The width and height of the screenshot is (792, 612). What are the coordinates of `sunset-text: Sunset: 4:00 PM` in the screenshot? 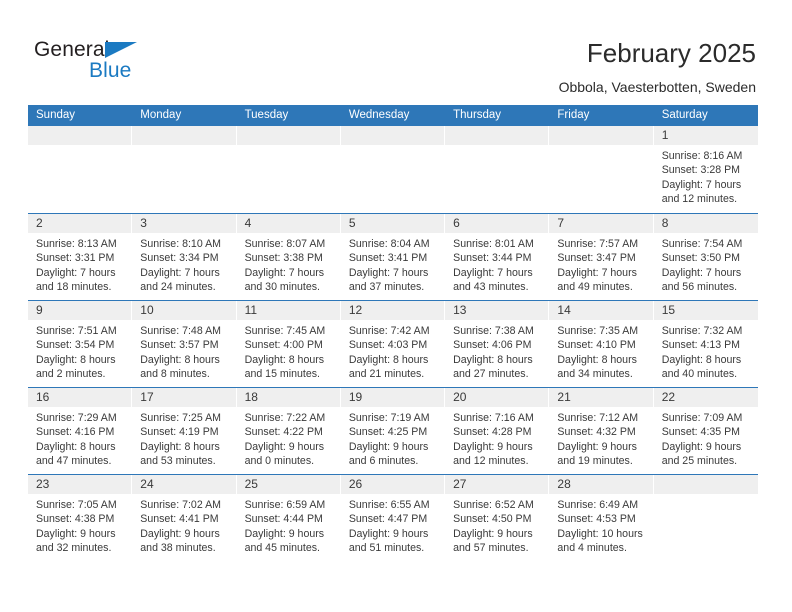 It's located at (283, 345).